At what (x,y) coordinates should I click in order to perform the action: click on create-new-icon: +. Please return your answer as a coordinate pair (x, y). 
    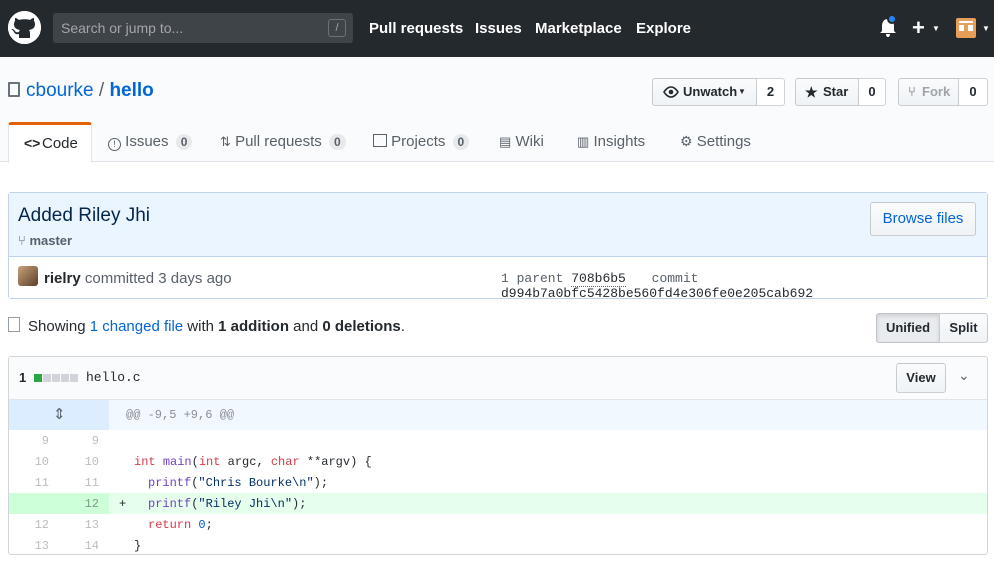
    Looking at the image, I should click on (918, 28).